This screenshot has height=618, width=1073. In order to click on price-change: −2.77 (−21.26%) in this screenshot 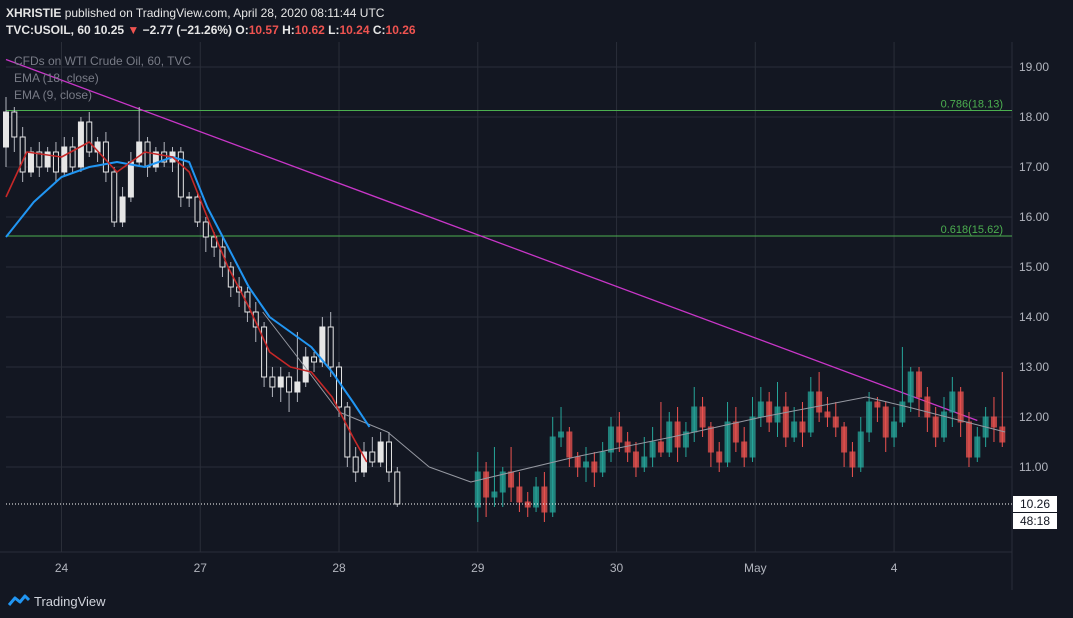, I will do `click(187, 30)`.